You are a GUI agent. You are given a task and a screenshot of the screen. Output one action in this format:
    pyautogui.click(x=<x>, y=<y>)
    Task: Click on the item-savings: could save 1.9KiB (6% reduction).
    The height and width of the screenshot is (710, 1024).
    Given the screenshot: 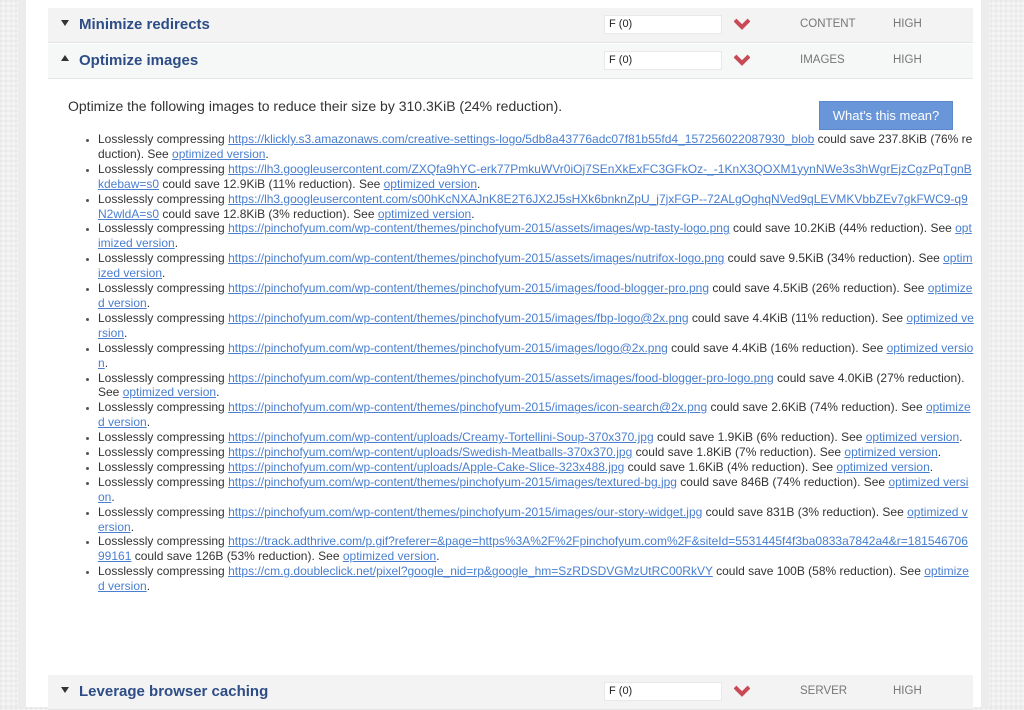 What is the action you would take?
    pyautogui.click(x=747, y=437)
    